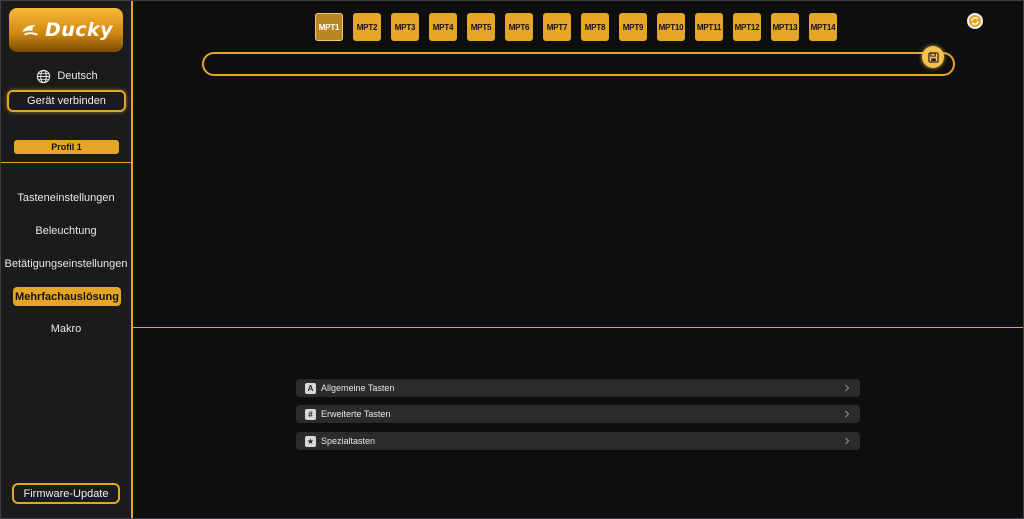  I want to click on brand-name: Ducky, so click(79, 30).